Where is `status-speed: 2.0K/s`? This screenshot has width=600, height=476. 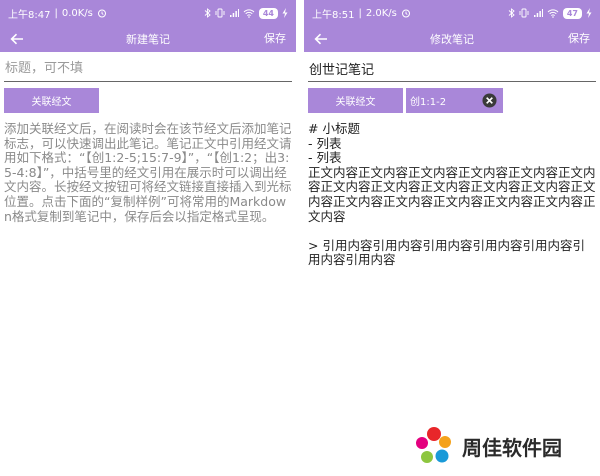 status-speed: 2.0K/s is located at coordinates (381, 13).